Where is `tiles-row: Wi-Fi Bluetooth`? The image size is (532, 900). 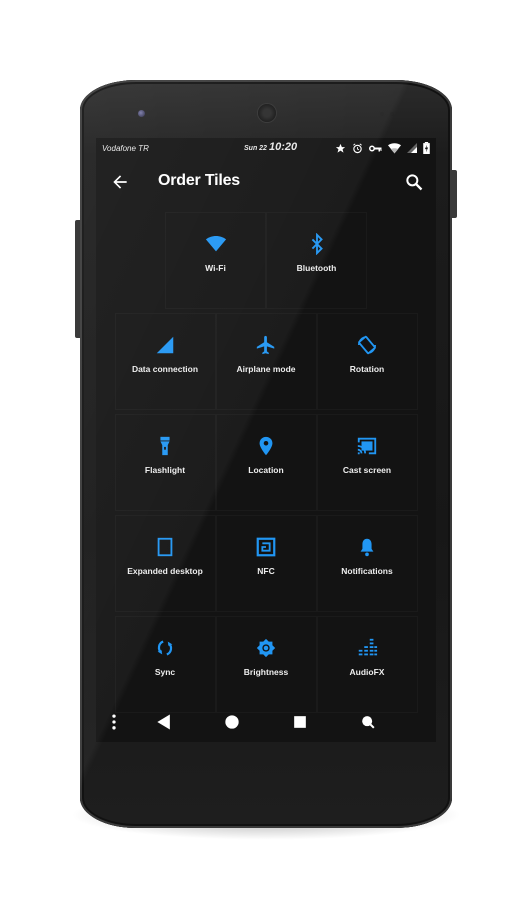
tiles-row: Wi-Fi Bluetooth is located at coordinates (266, 260).